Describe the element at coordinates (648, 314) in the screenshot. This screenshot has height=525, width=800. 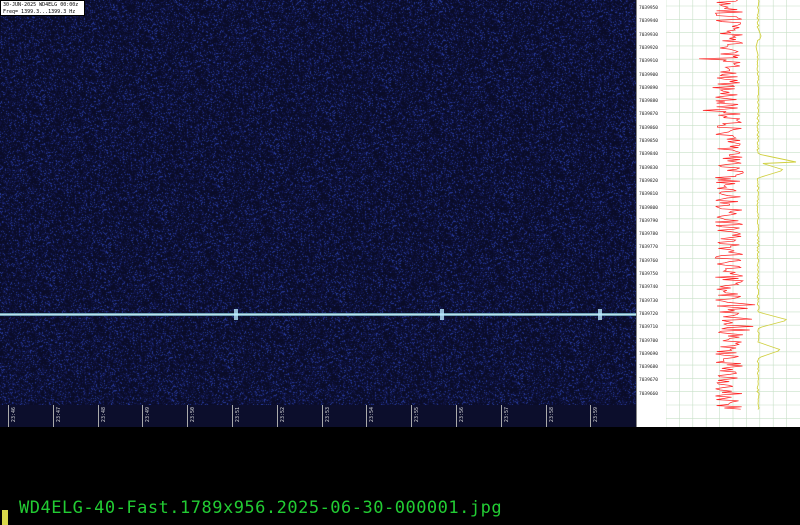
I see `frequency-label: 7039720` at that location.